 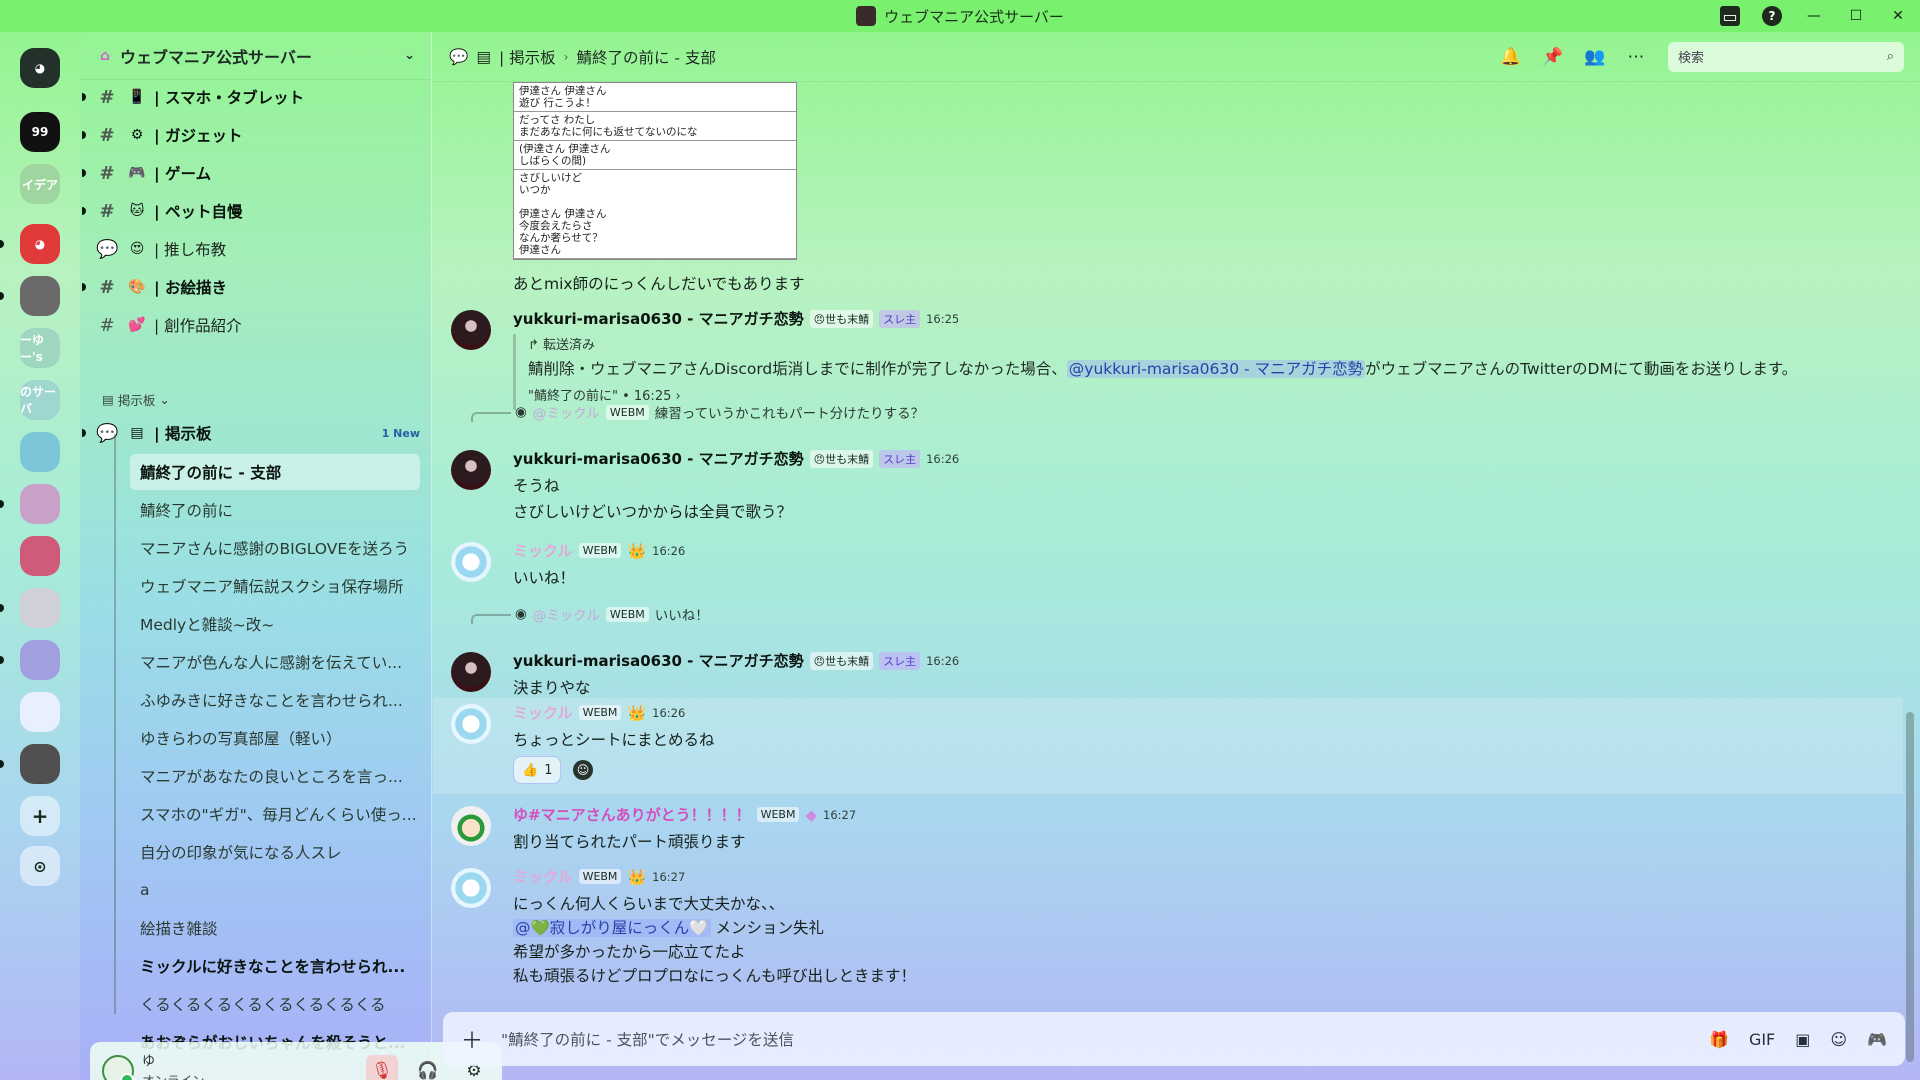 What do you see at coordinates (1838, 1039) in the screenshot?
I see `emoji-icon: ☺` at bounding box center [1838, 1039].